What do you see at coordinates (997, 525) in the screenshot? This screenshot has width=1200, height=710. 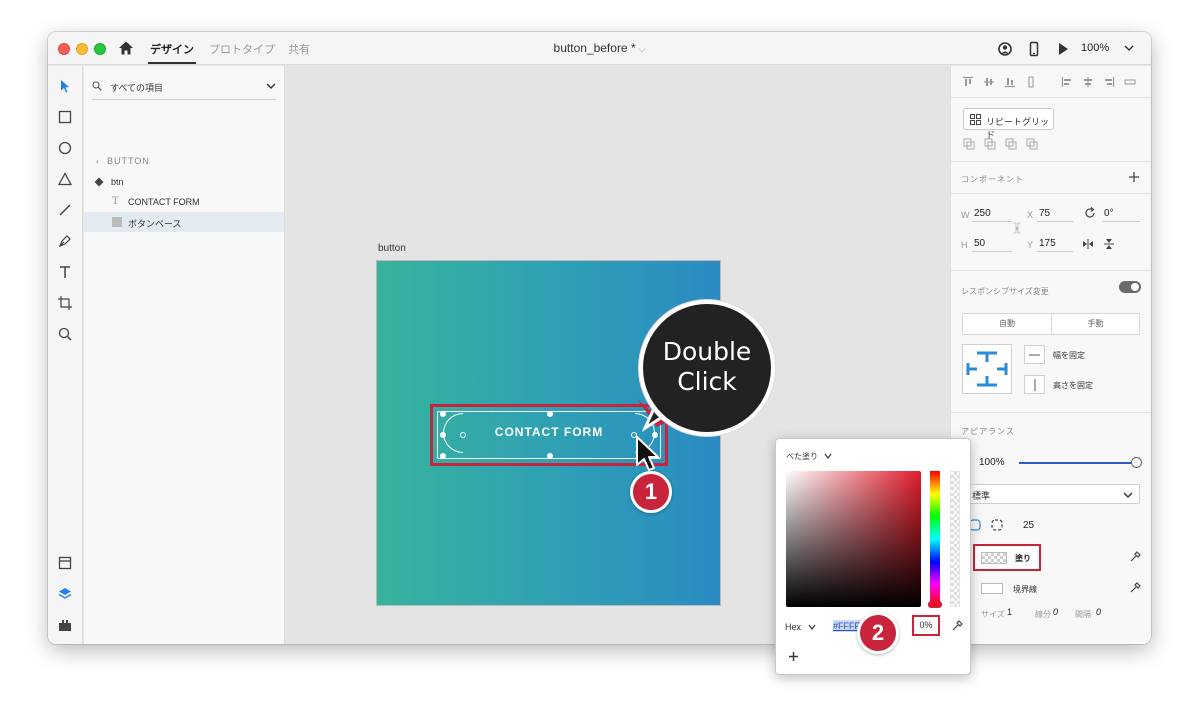 I see `individual-radius-icon` at bounding box center [997, 525].